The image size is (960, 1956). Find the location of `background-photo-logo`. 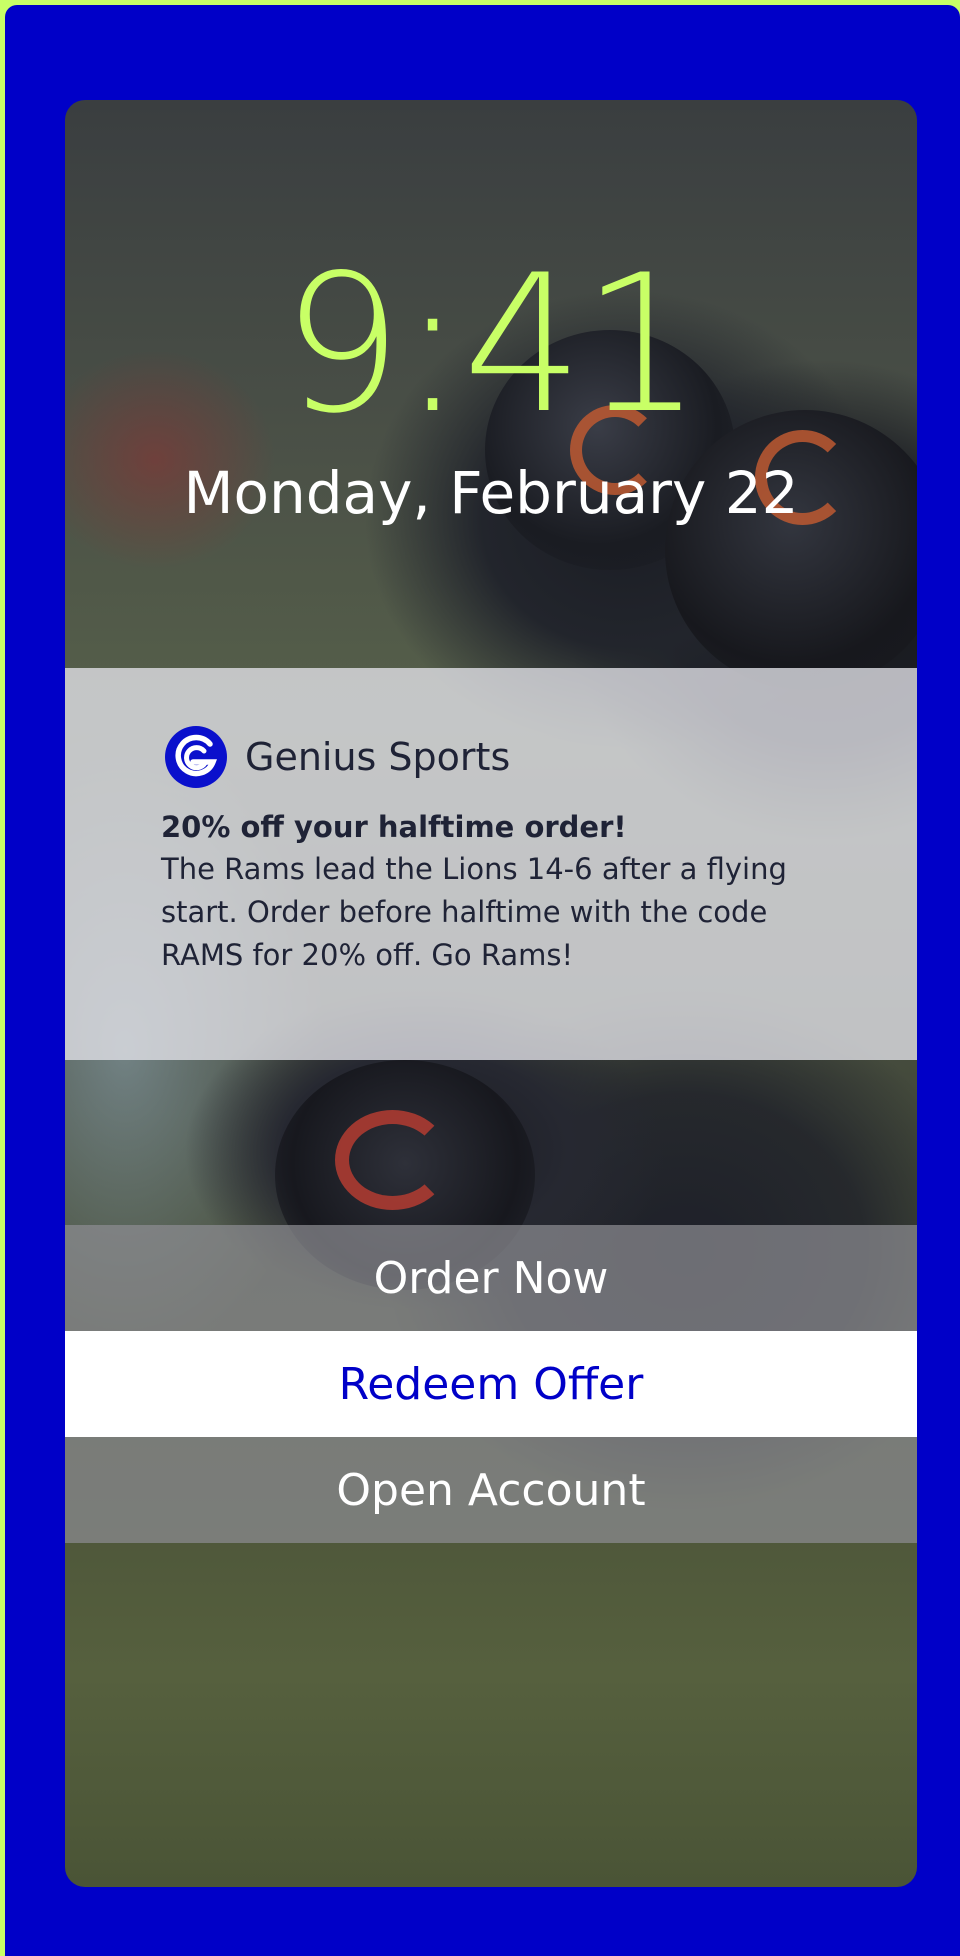

background-photo-logo is located at coordinates (392, 1160).